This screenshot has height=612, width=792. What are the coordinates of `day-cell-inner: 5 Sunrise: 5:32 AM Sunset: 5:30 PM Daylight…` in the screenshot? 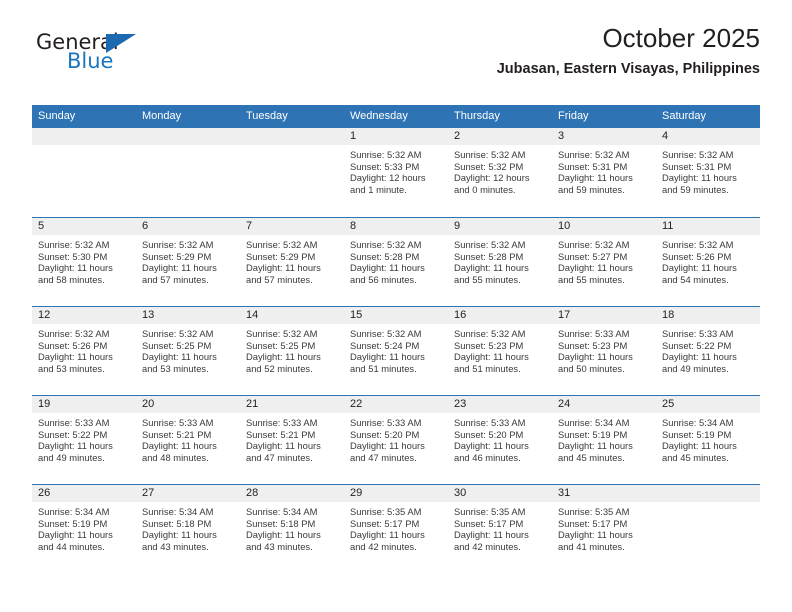 It's located at (84, 261).